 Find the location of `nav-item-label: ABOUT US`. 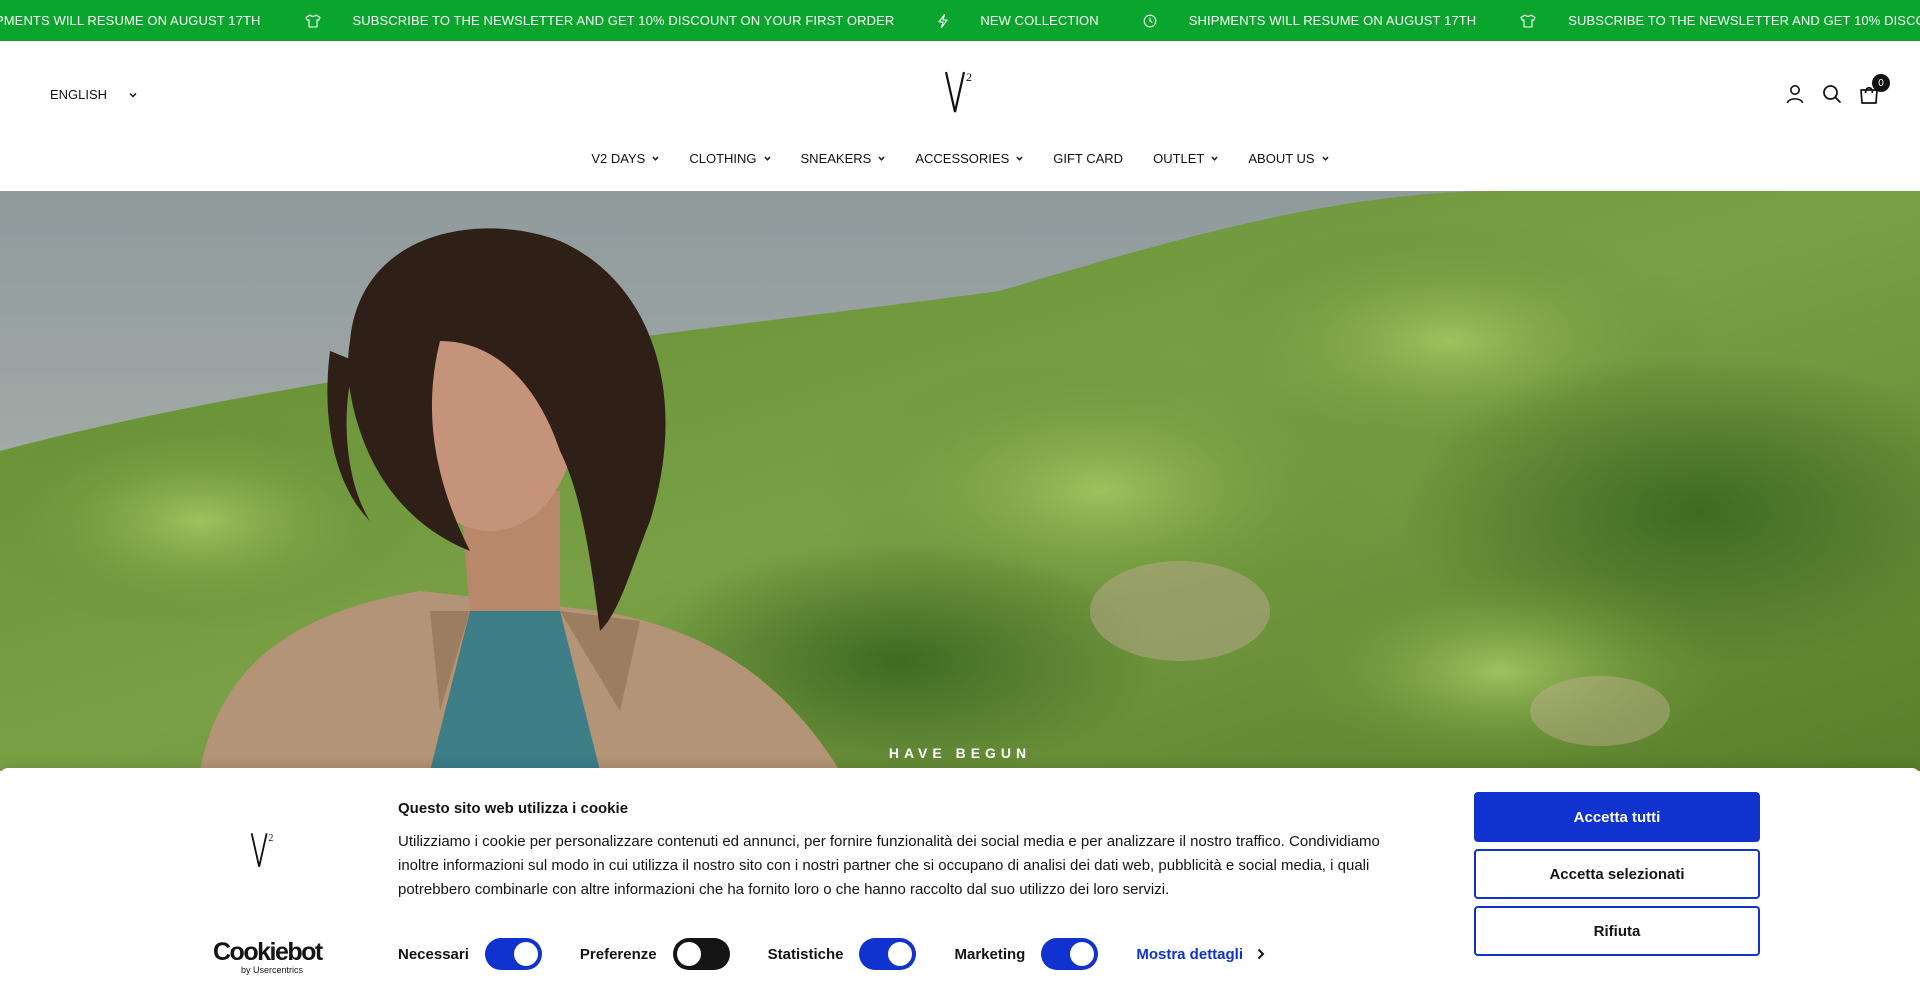

nav-item-label: ABOUT US is located at coordinates (1281, 158).